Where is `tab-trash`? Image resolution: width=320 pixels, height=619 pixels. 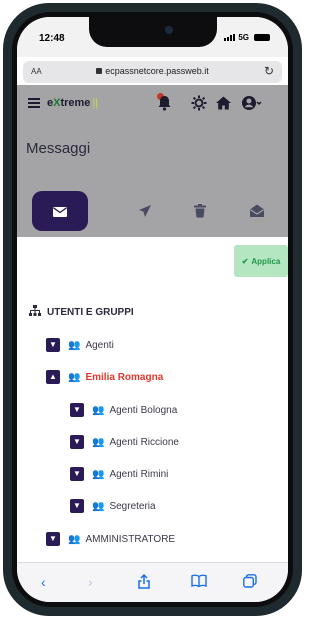
tab-trash is located at coordinates (200, 210).